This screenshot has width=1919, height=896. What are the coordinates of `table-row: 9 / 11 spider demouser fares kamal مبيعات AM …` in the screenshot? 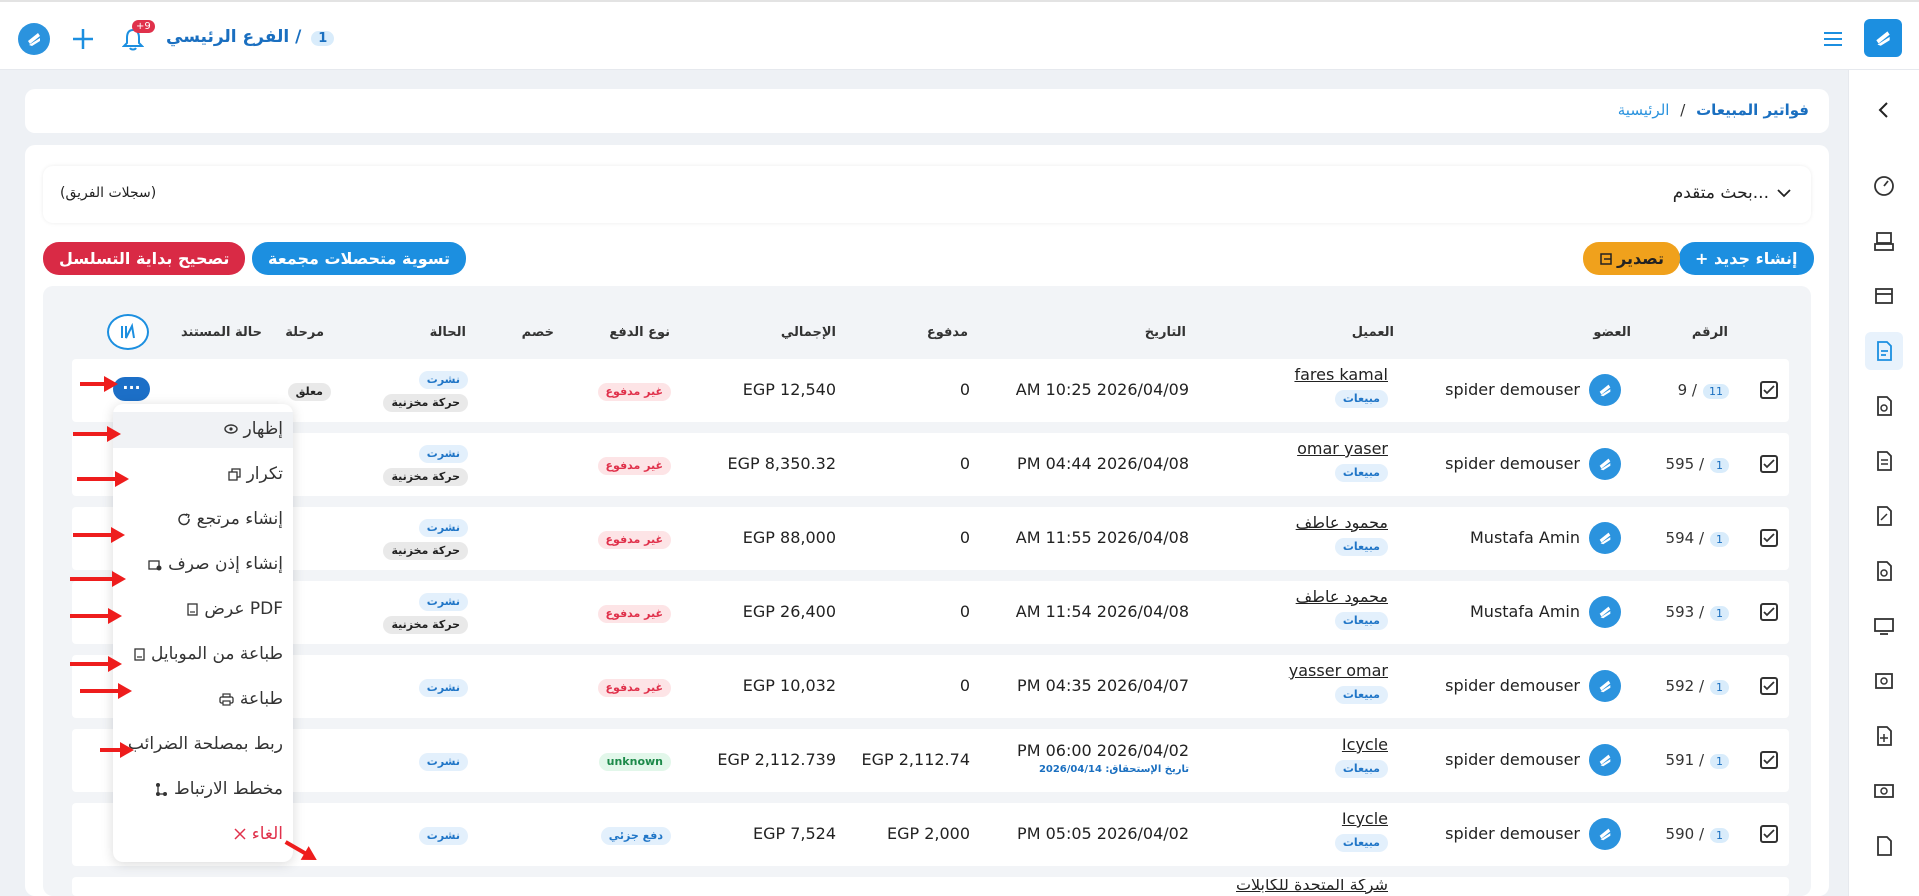 It's located at (930, 390).